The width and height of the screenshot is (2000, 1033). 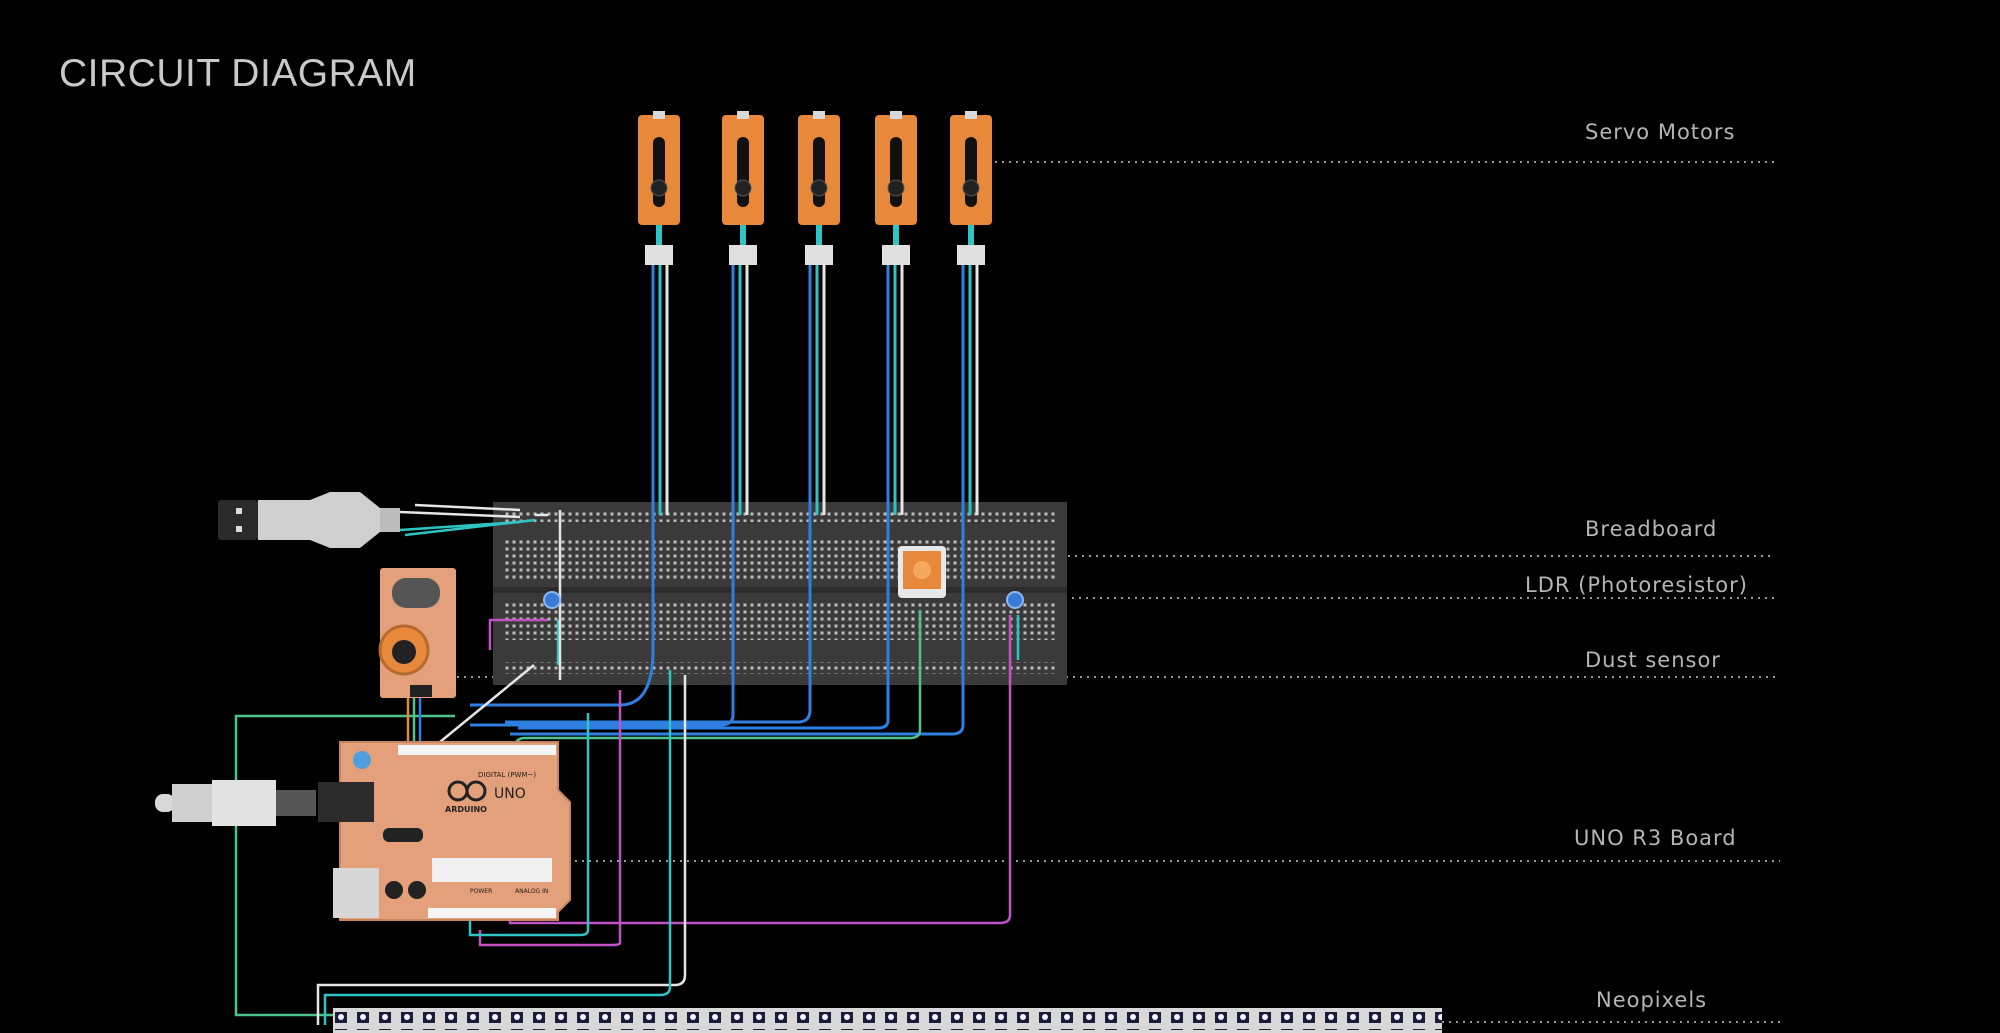 I want to click on dust-sensor, so click(x=417, y=633).